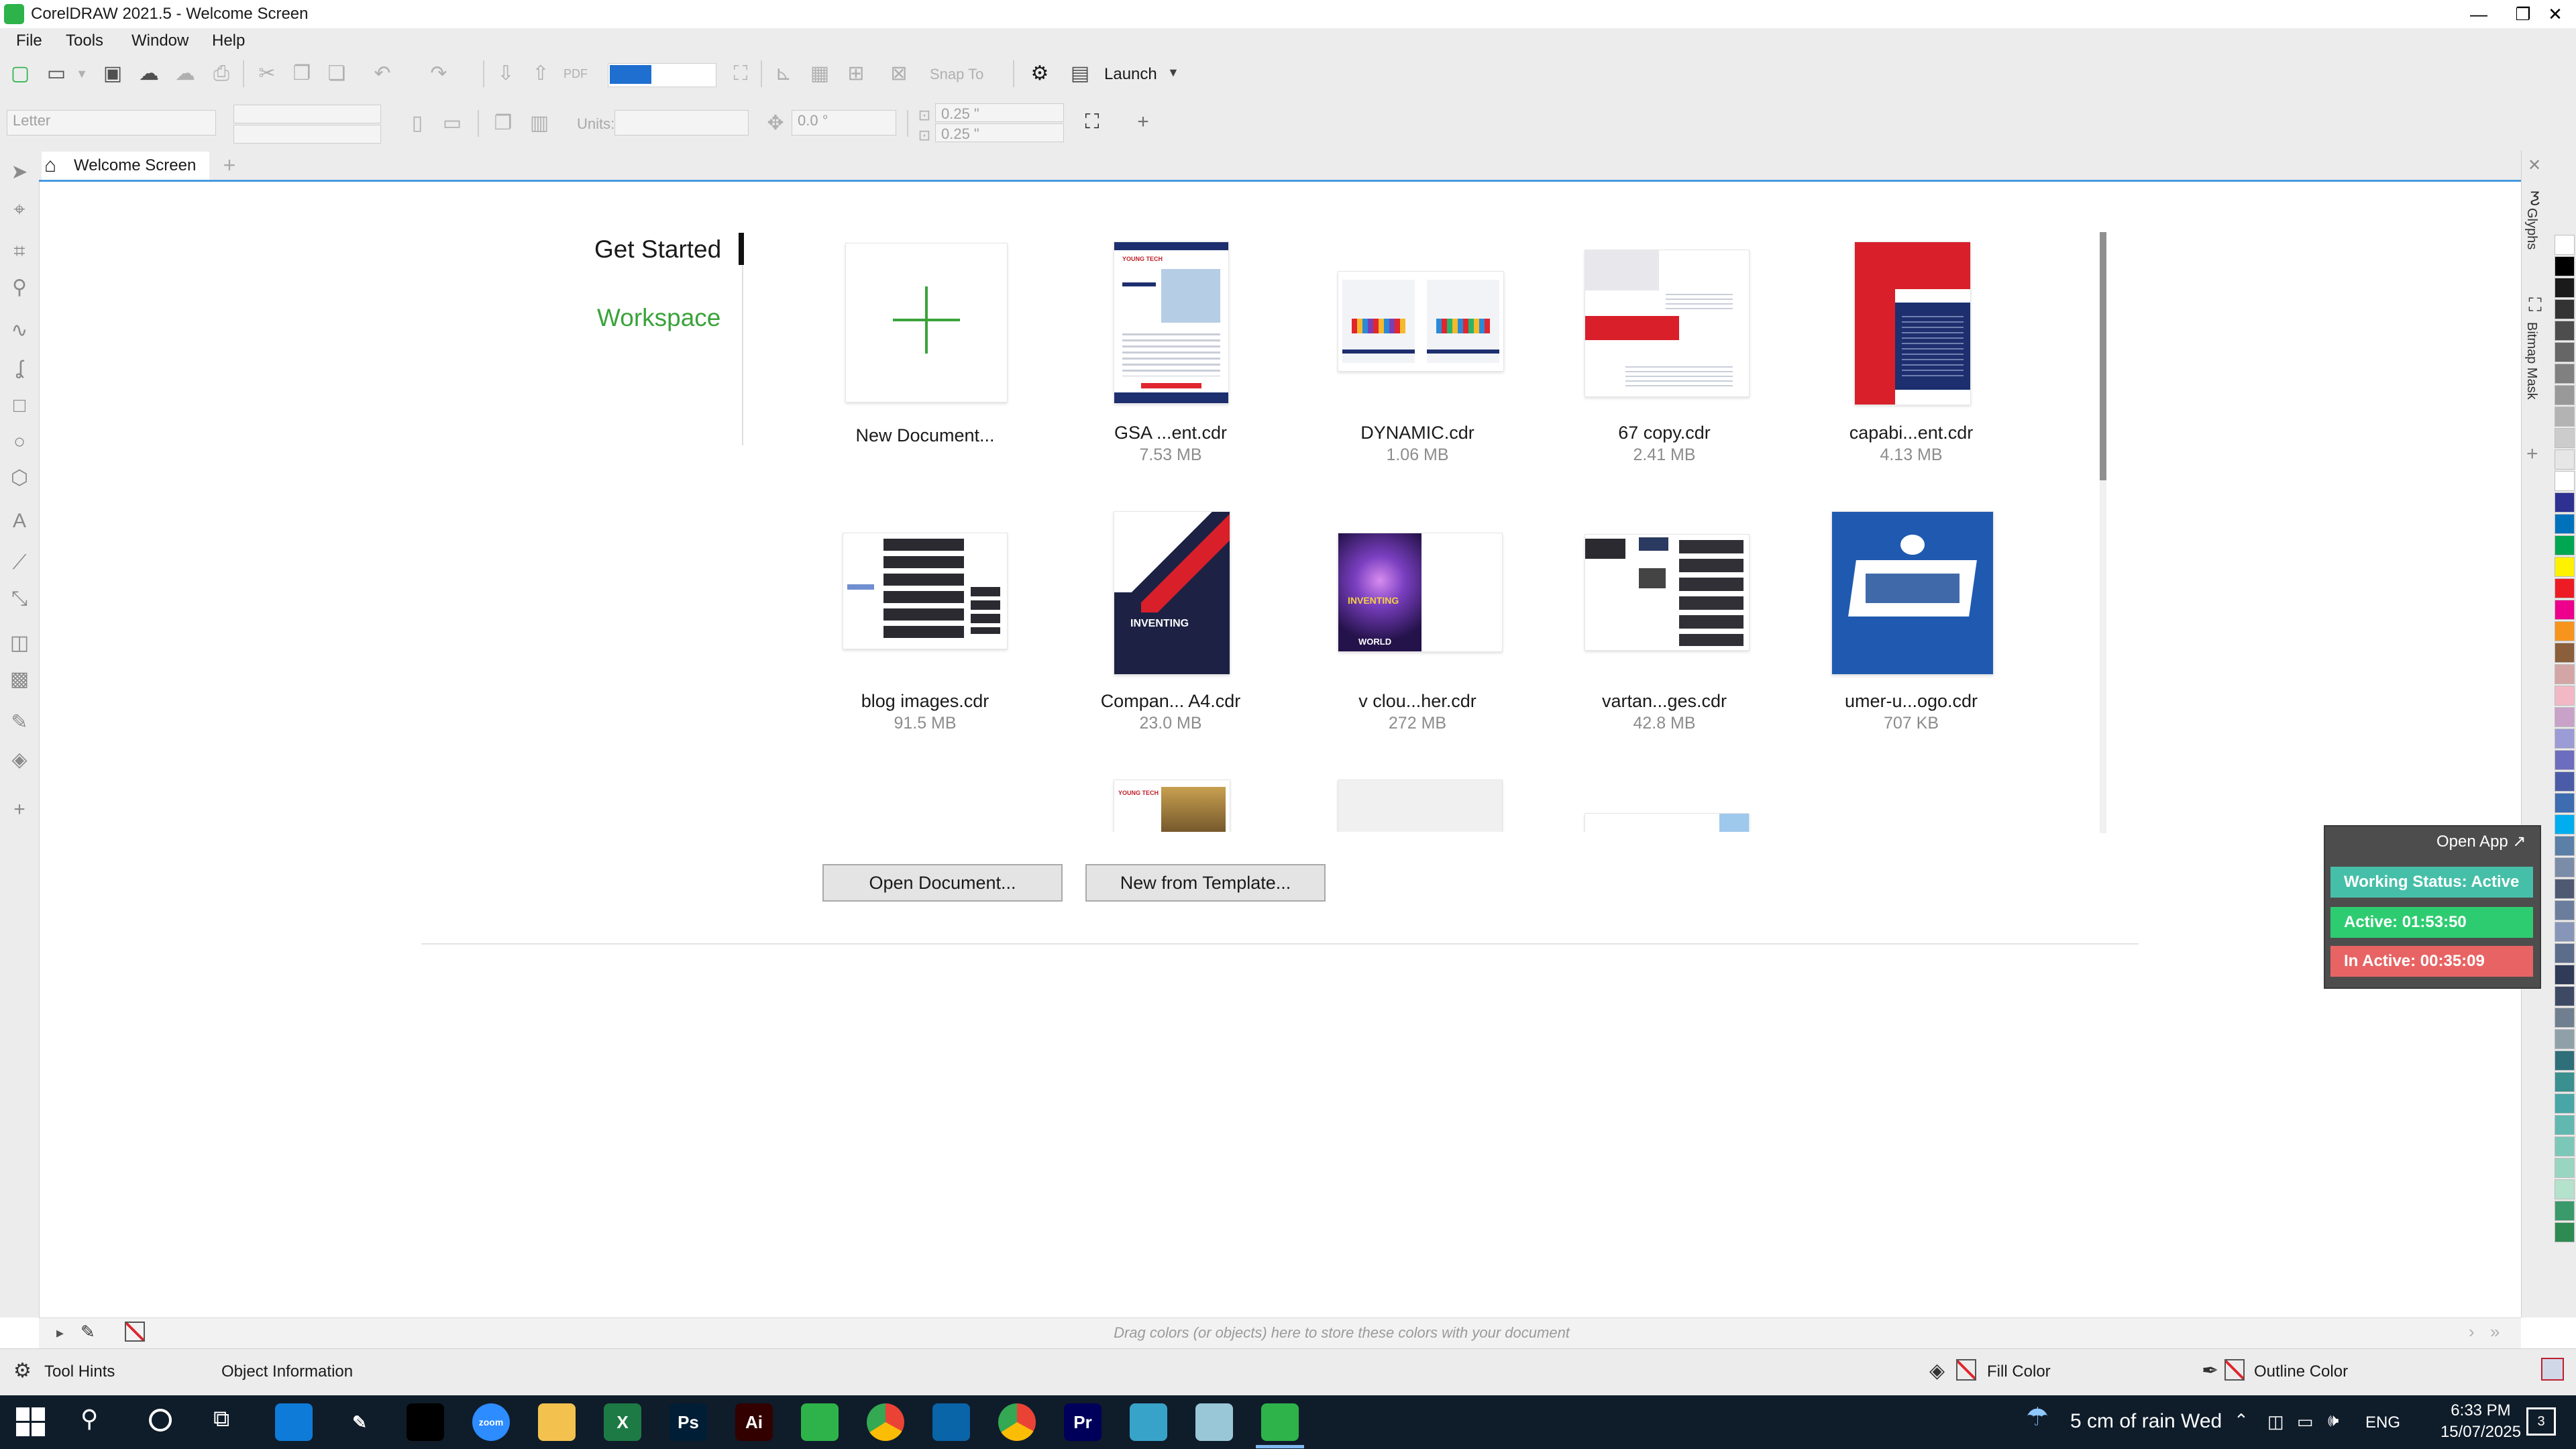 The width and height of the screenshot is (2576, 1449). I want to click on bitmap-mask-docker-tab: Bitmap Mask, so click(2531, 361).